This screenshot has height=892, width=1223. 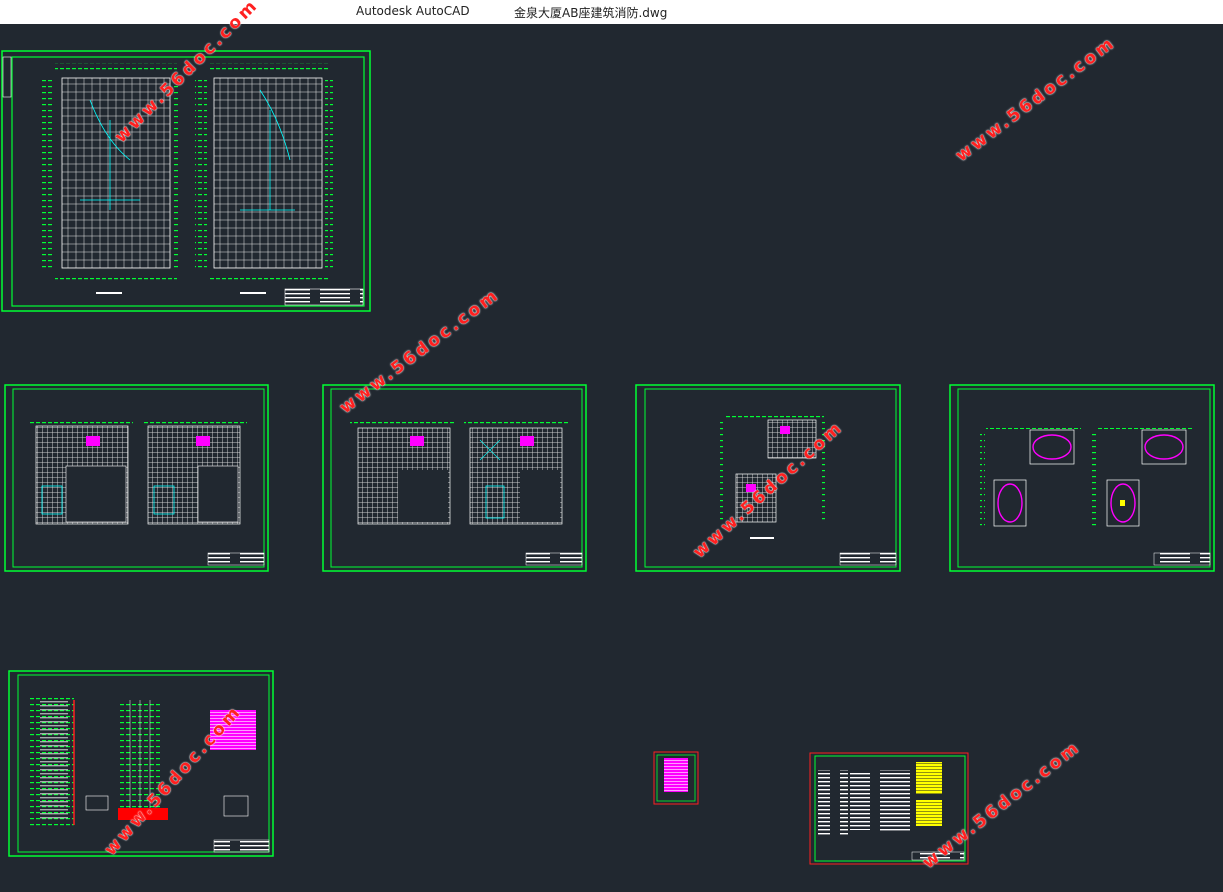 What do you see at coordinates (1082, 478) in the screenshot?
I see `sheet-roof-plans` at bounding box center [1082, 478].